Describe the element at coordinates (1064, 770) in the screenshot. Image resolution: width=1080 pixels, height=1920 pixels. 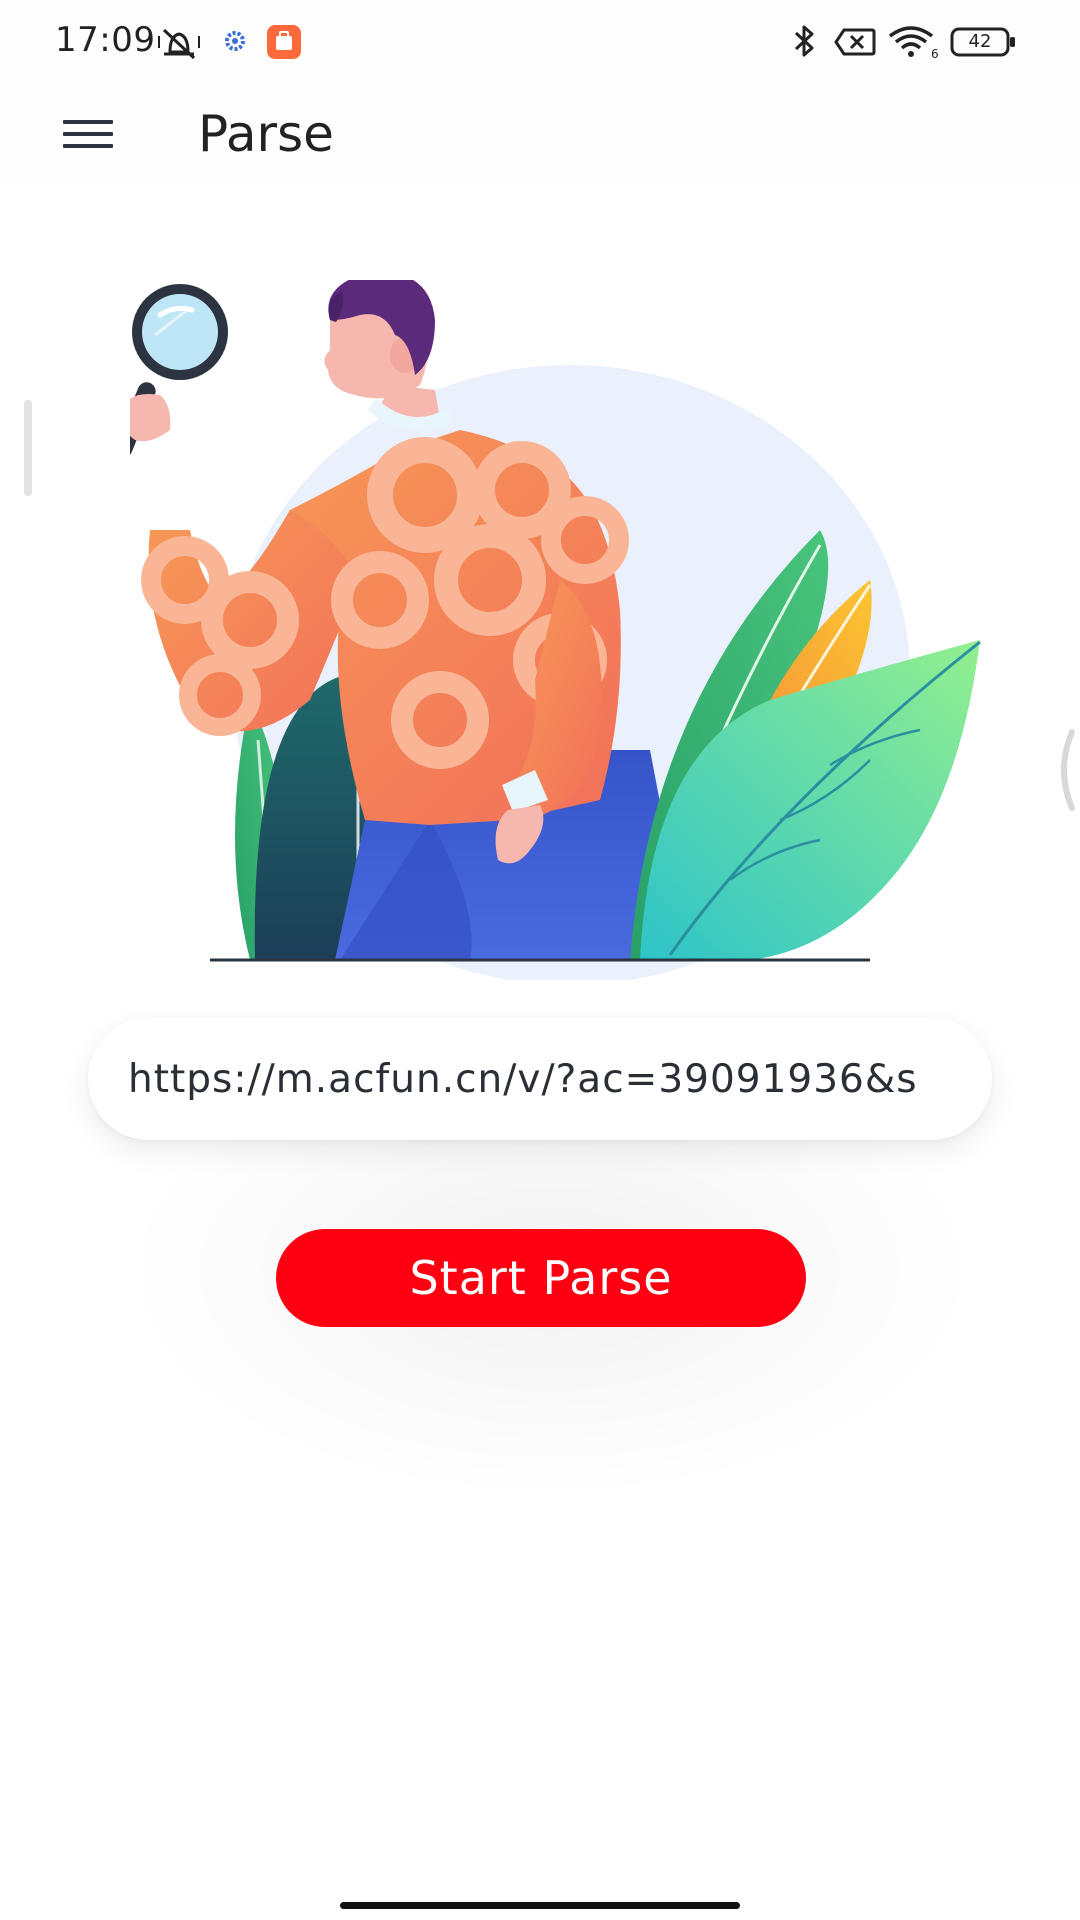
I see `side-handle-icon` at that location.